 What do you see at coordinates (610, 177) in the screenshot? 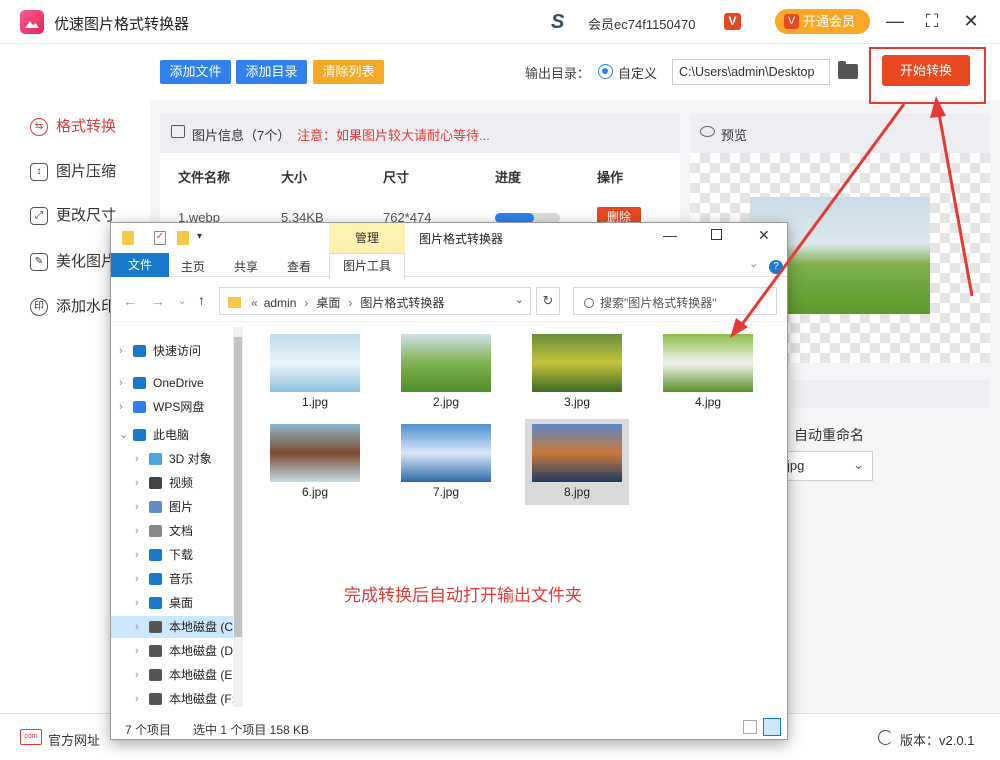
I see `col-header-action: 操作` at bounding box center [610, 177].